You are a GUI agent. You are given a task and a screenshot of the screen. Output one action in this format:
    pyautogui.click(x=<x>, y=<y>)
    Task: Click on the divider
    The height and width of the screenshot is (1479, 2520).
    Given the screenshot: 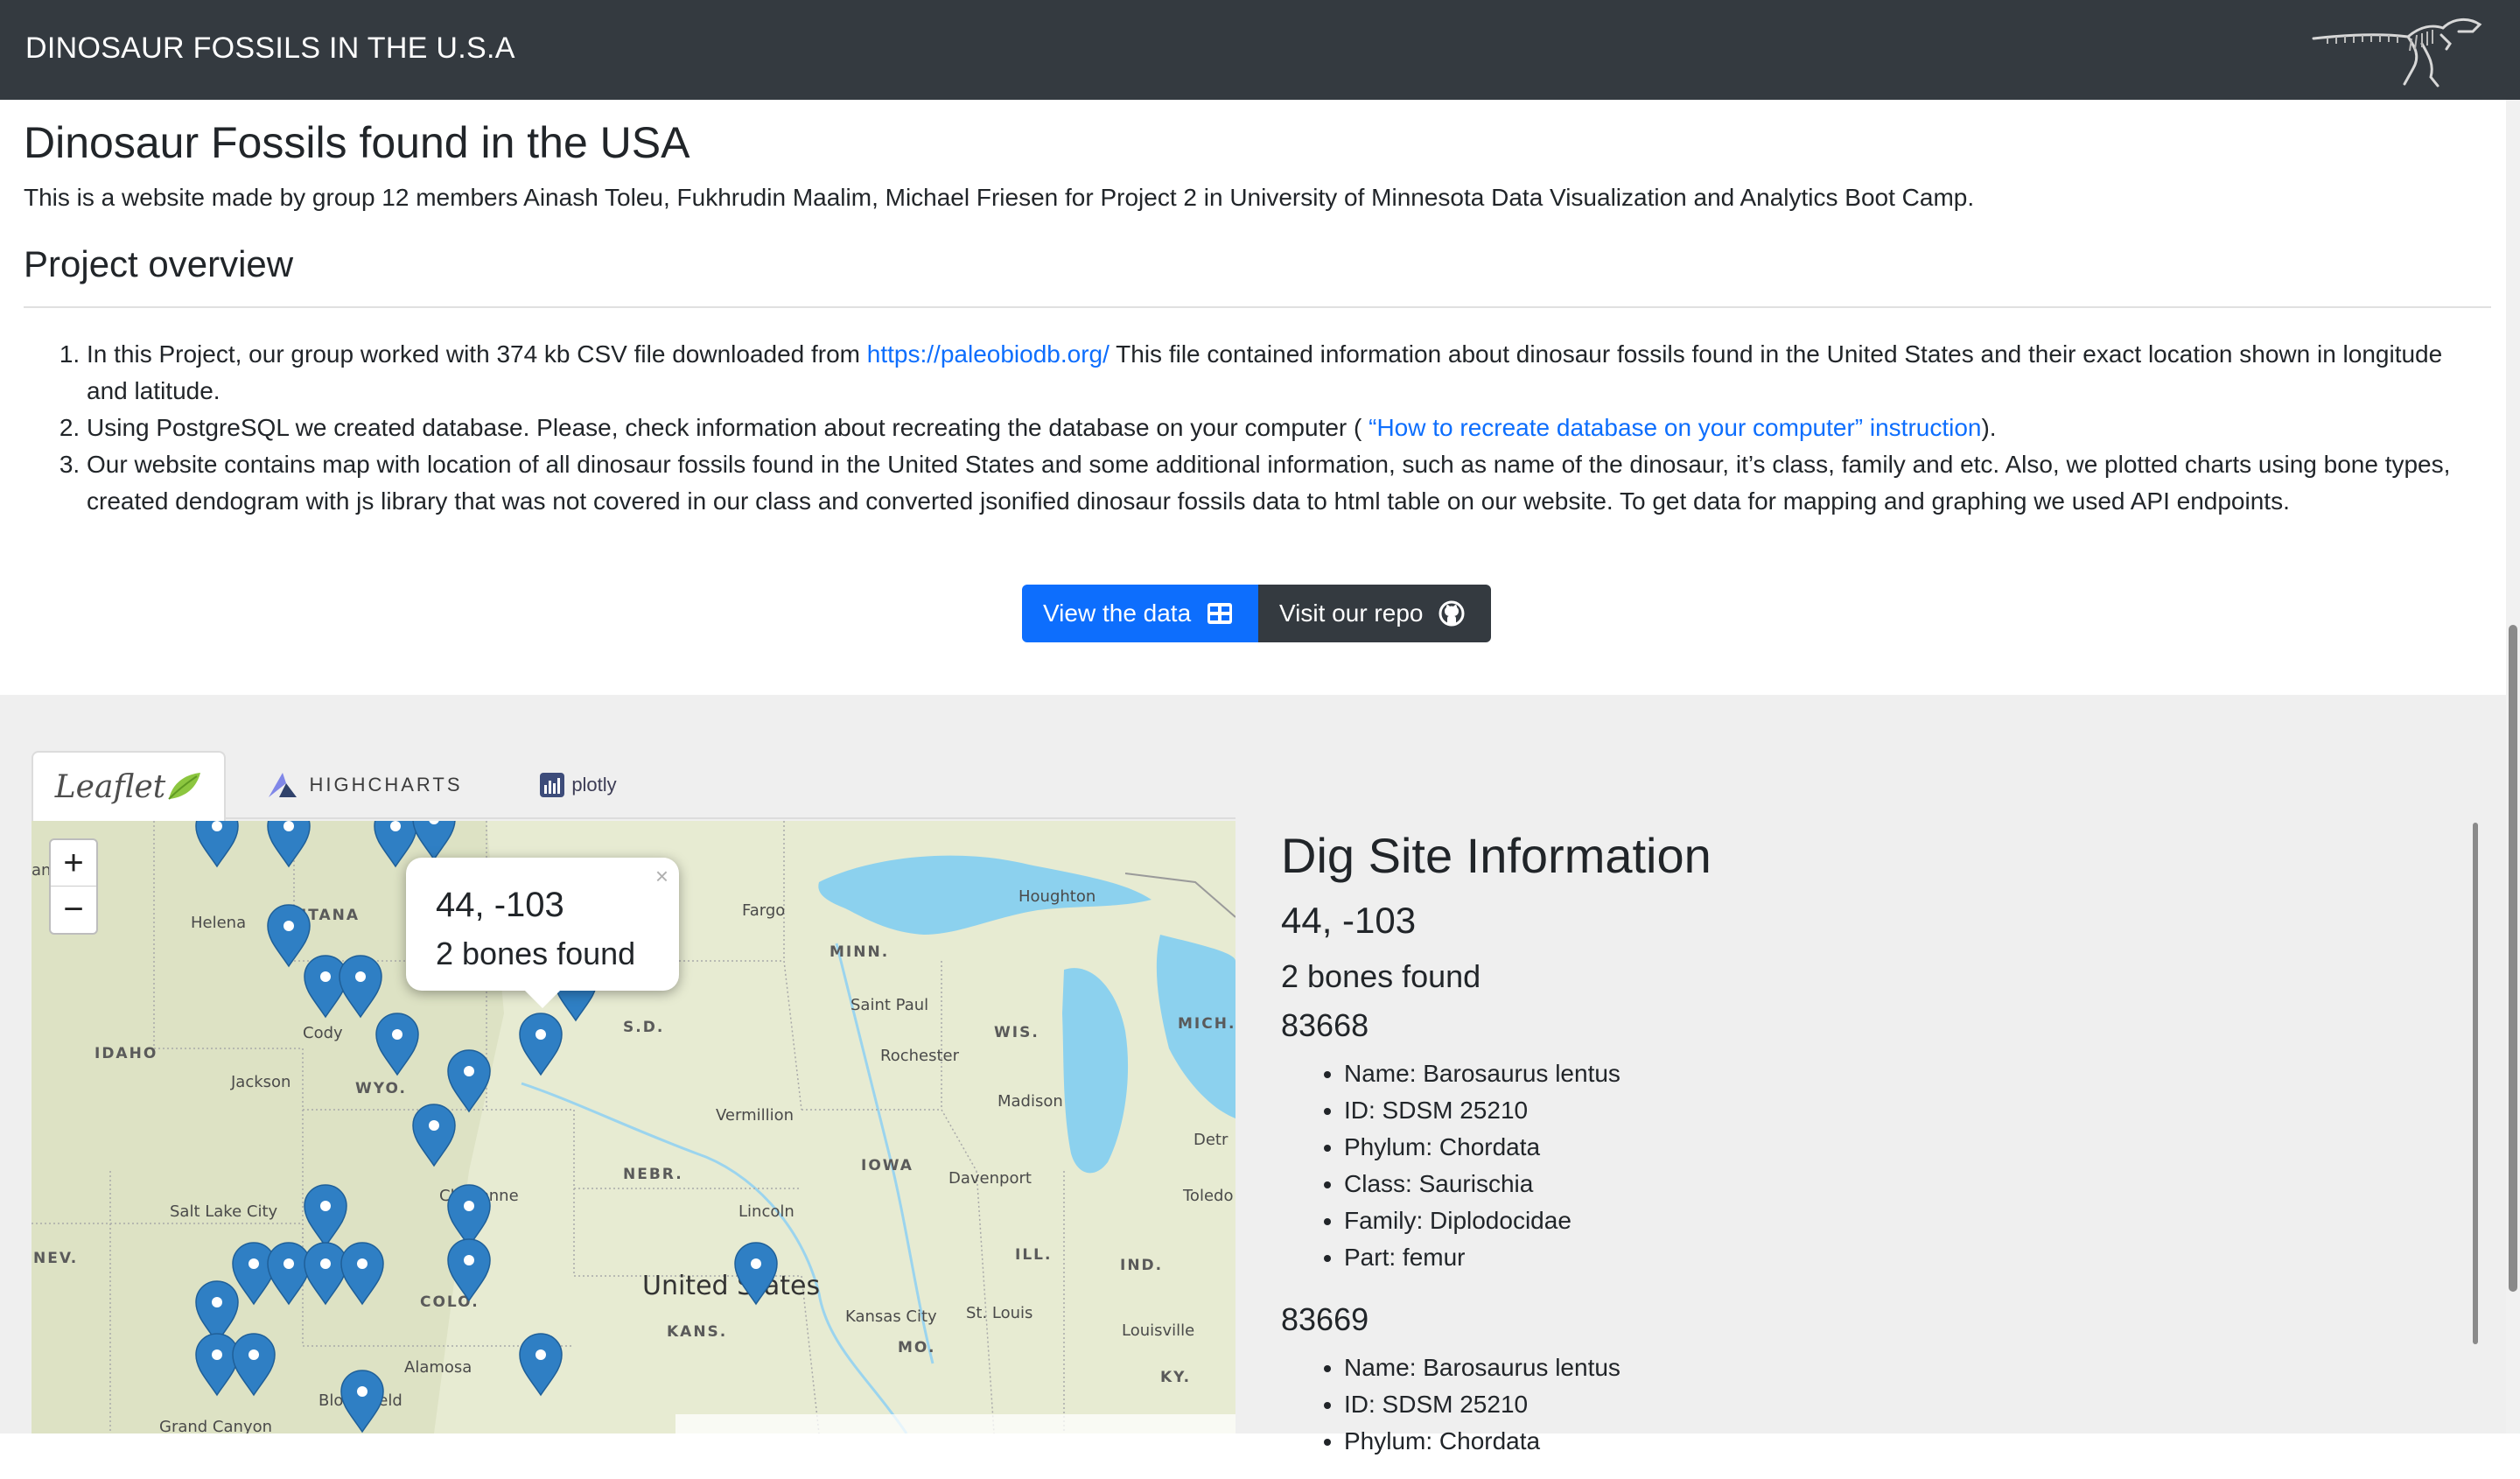 What is the action you would take?
    pyautogui.click(x=1257, y=307)
    